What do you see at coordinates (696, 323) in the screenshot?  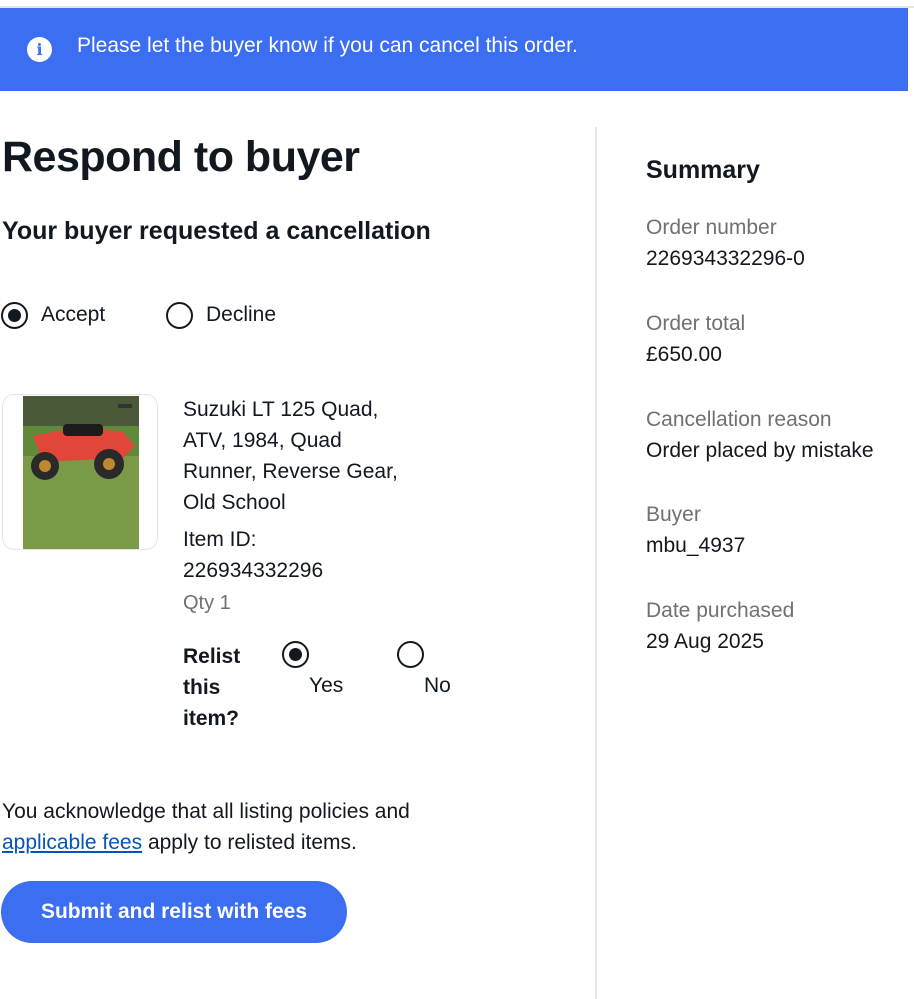 I see `order-total-label: Order total` at bounding box center [696, 323].